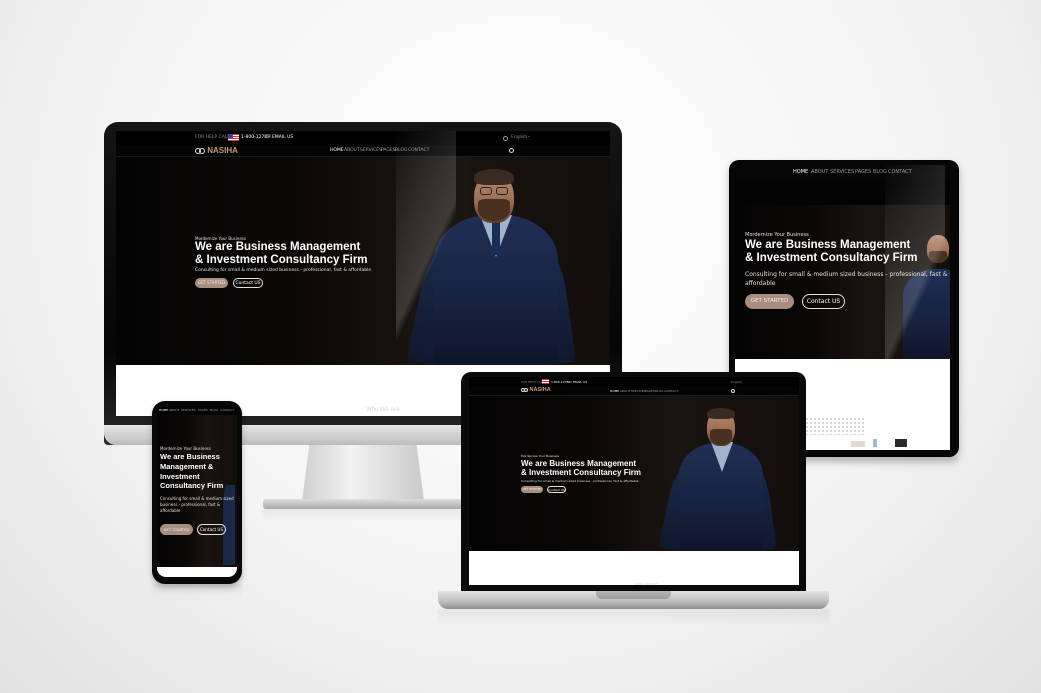 This screenshot has height=693, width=1041. What do you see at coordinates (614, 391) in the screenshot?
I see `laptop-nav-home: HOME` at bounding box center [614, 391].